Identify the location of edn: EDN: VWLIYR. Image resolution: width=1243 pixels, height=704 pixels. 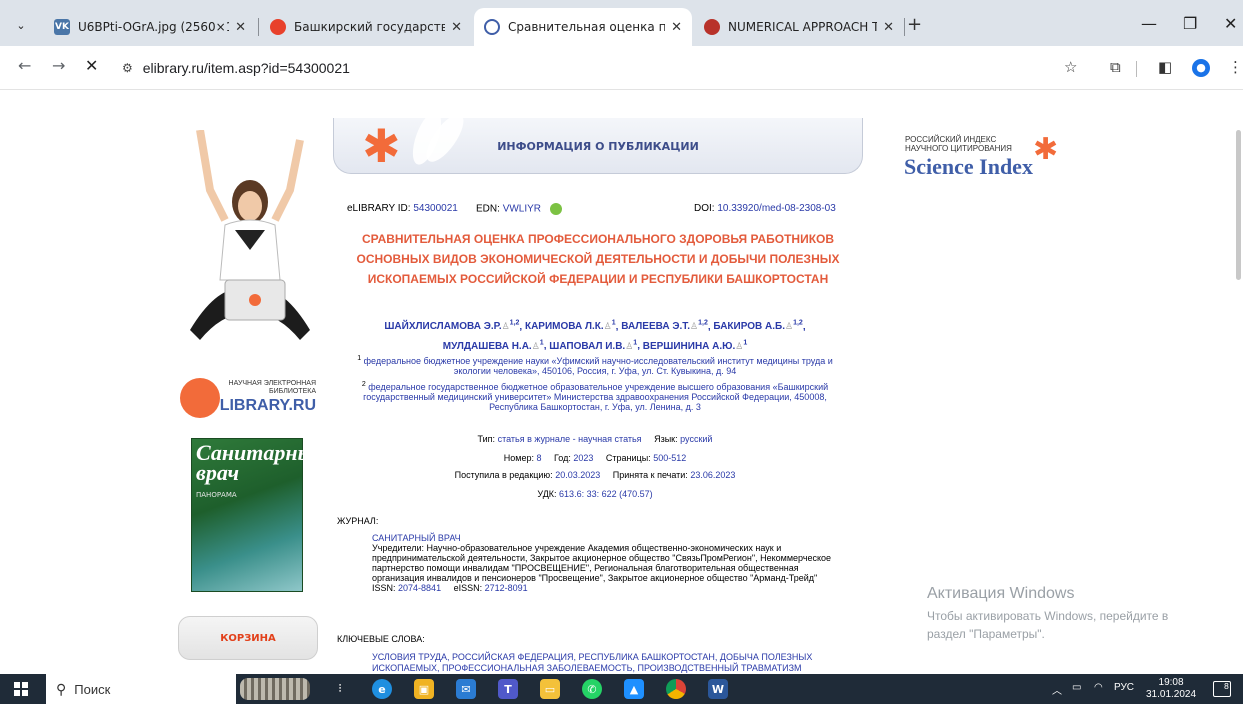
(519, 209).